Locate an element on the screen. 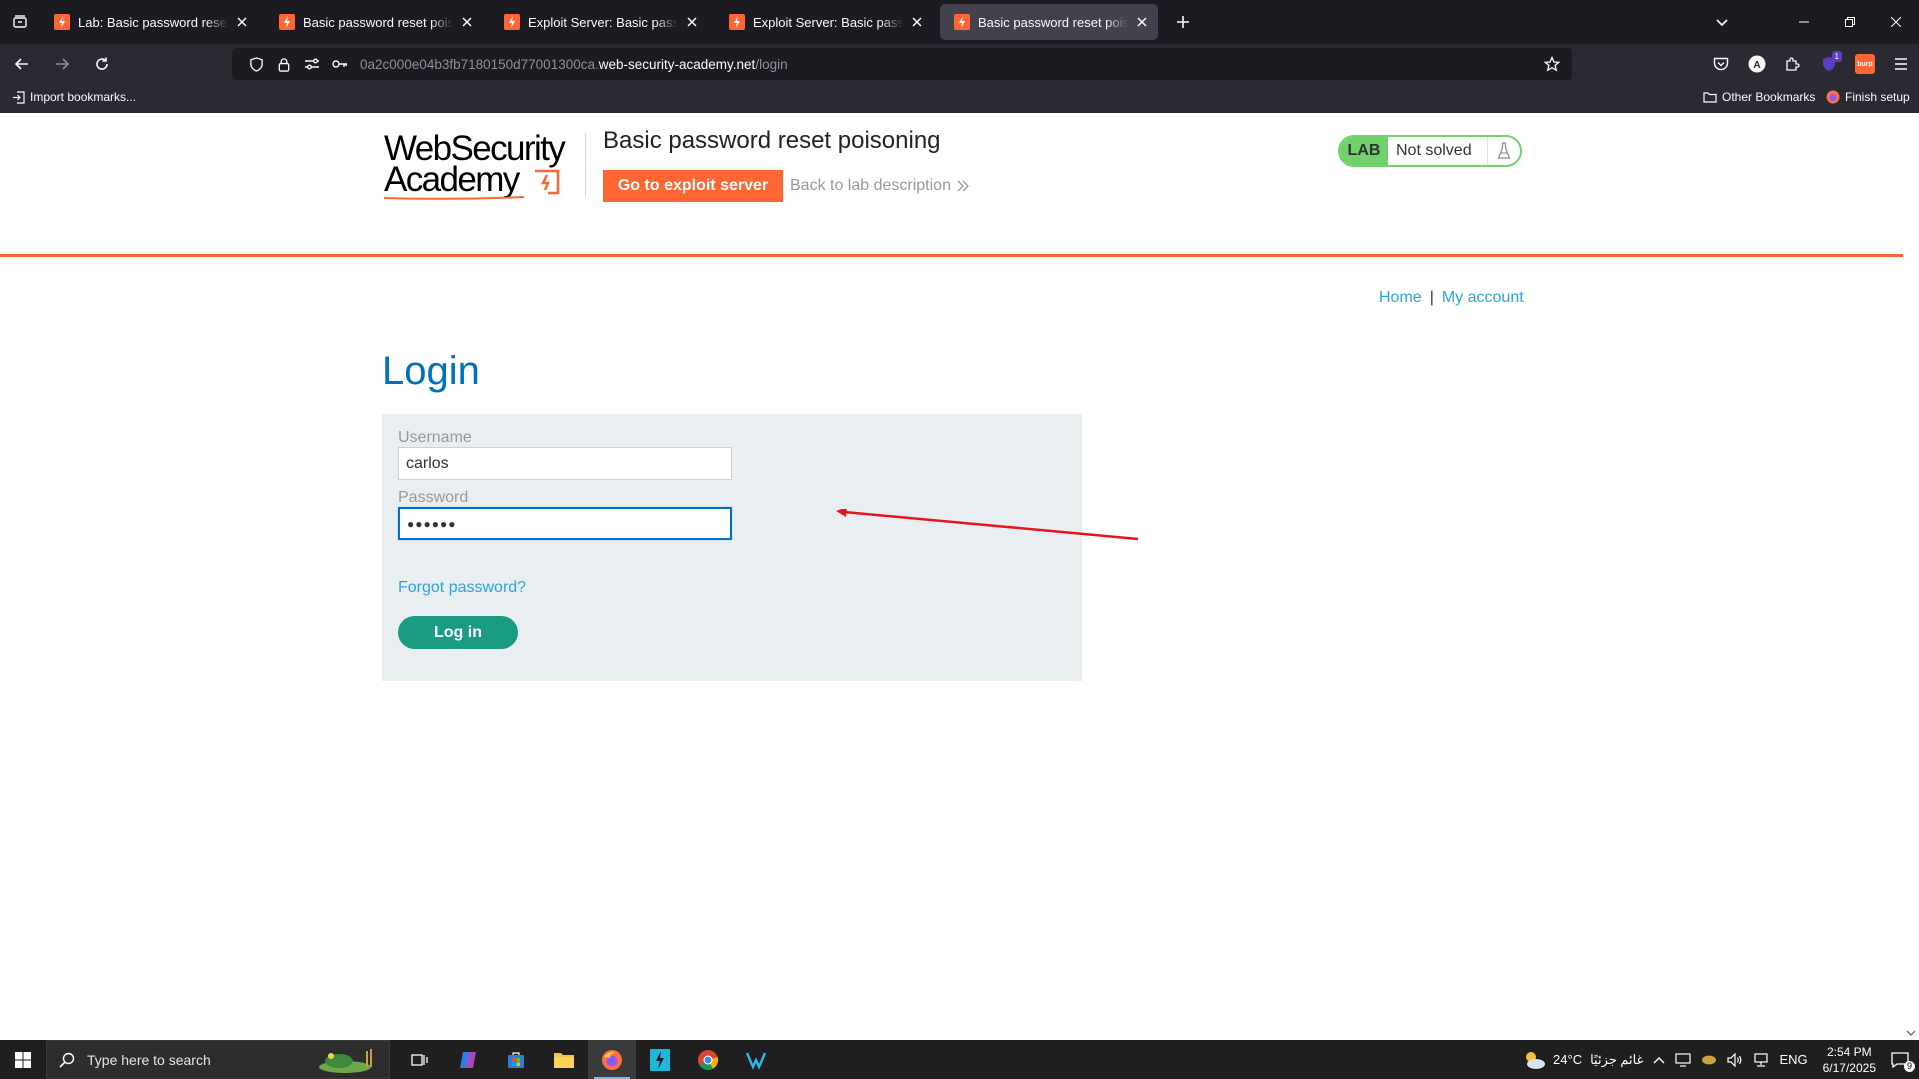 This screenshot has height=1079, width=1919. firefox-taskbar-button is located at coordinates (612, 1059).